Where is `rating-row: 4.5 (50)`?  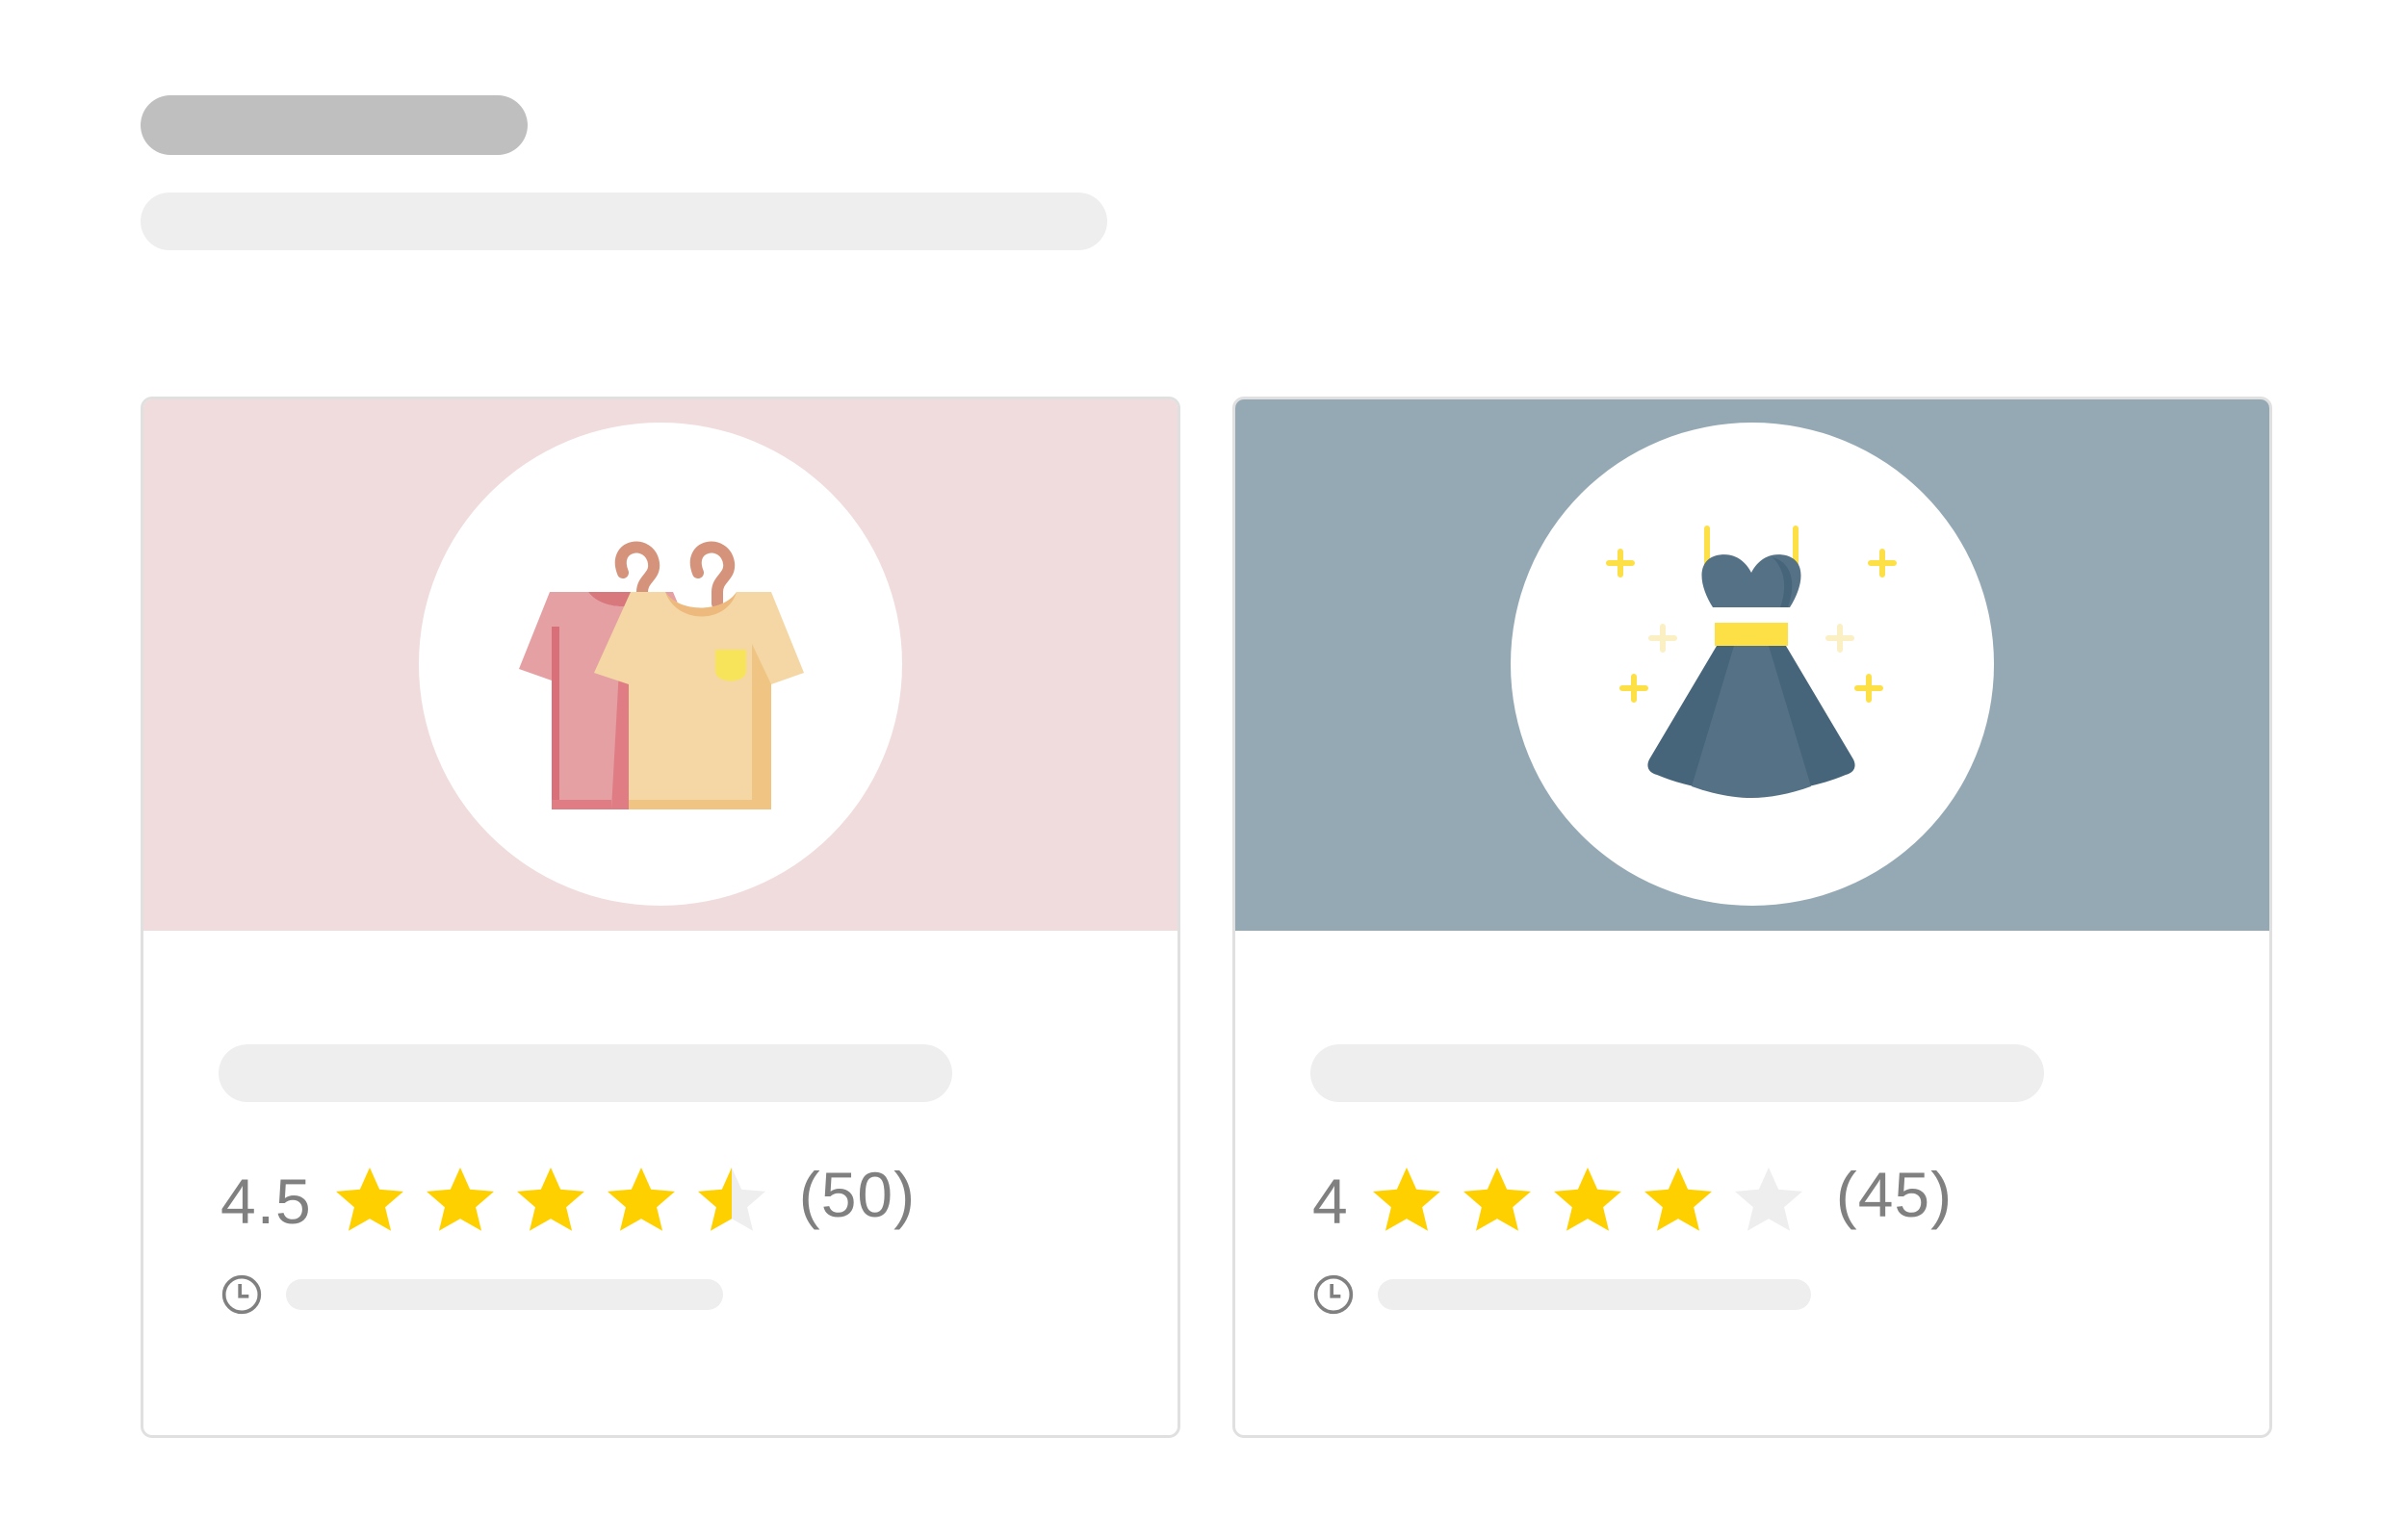 rating-row: 4.5 (50) is located at coordinates (568, 1201).